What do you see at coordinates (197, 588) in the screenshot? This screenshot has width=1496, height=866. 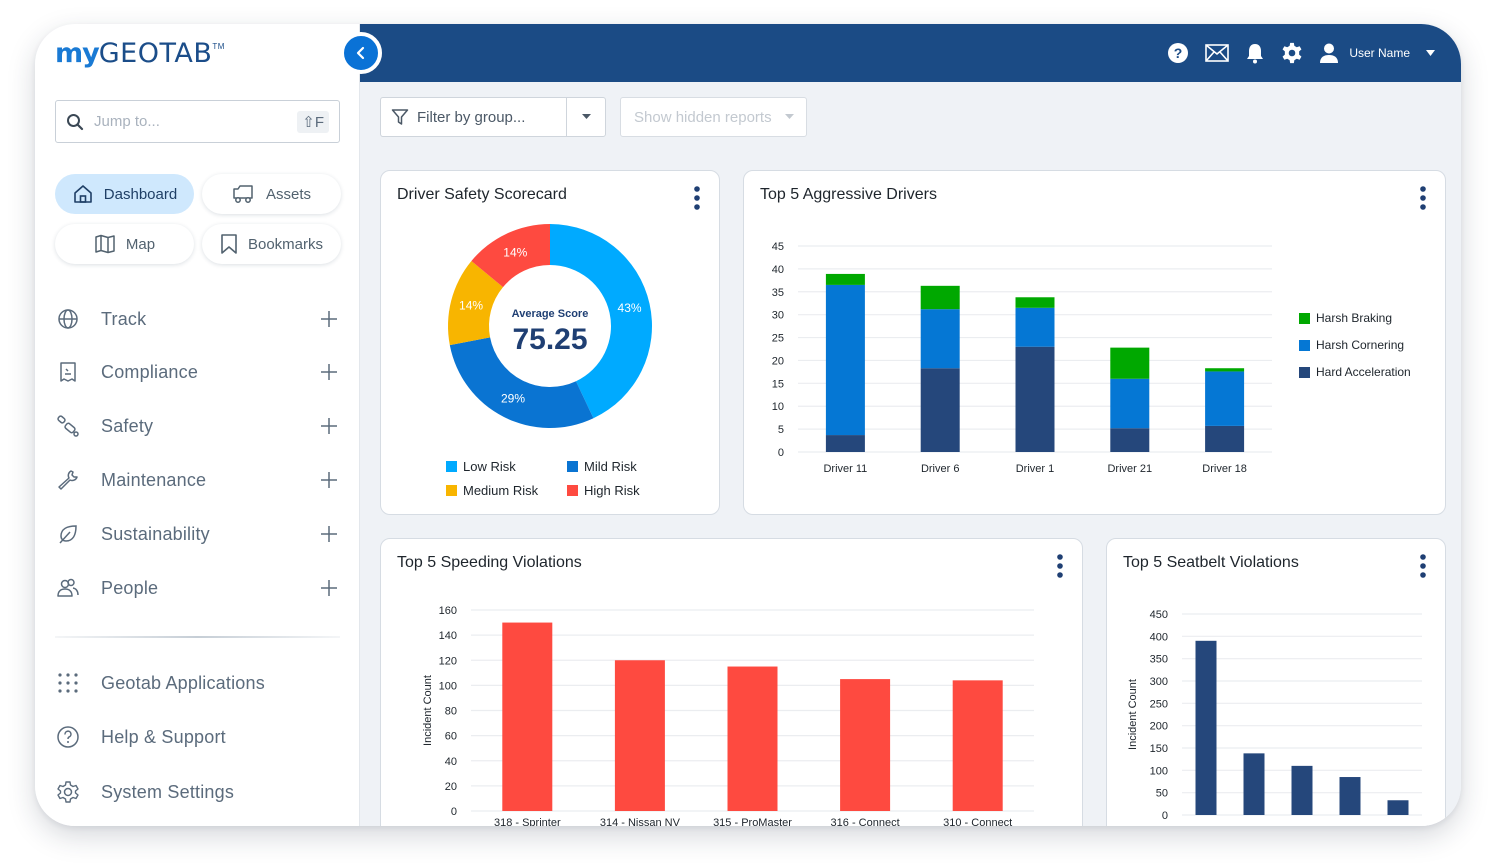 I see `sidebar-item-people: People` at bounding box center [197, 588].